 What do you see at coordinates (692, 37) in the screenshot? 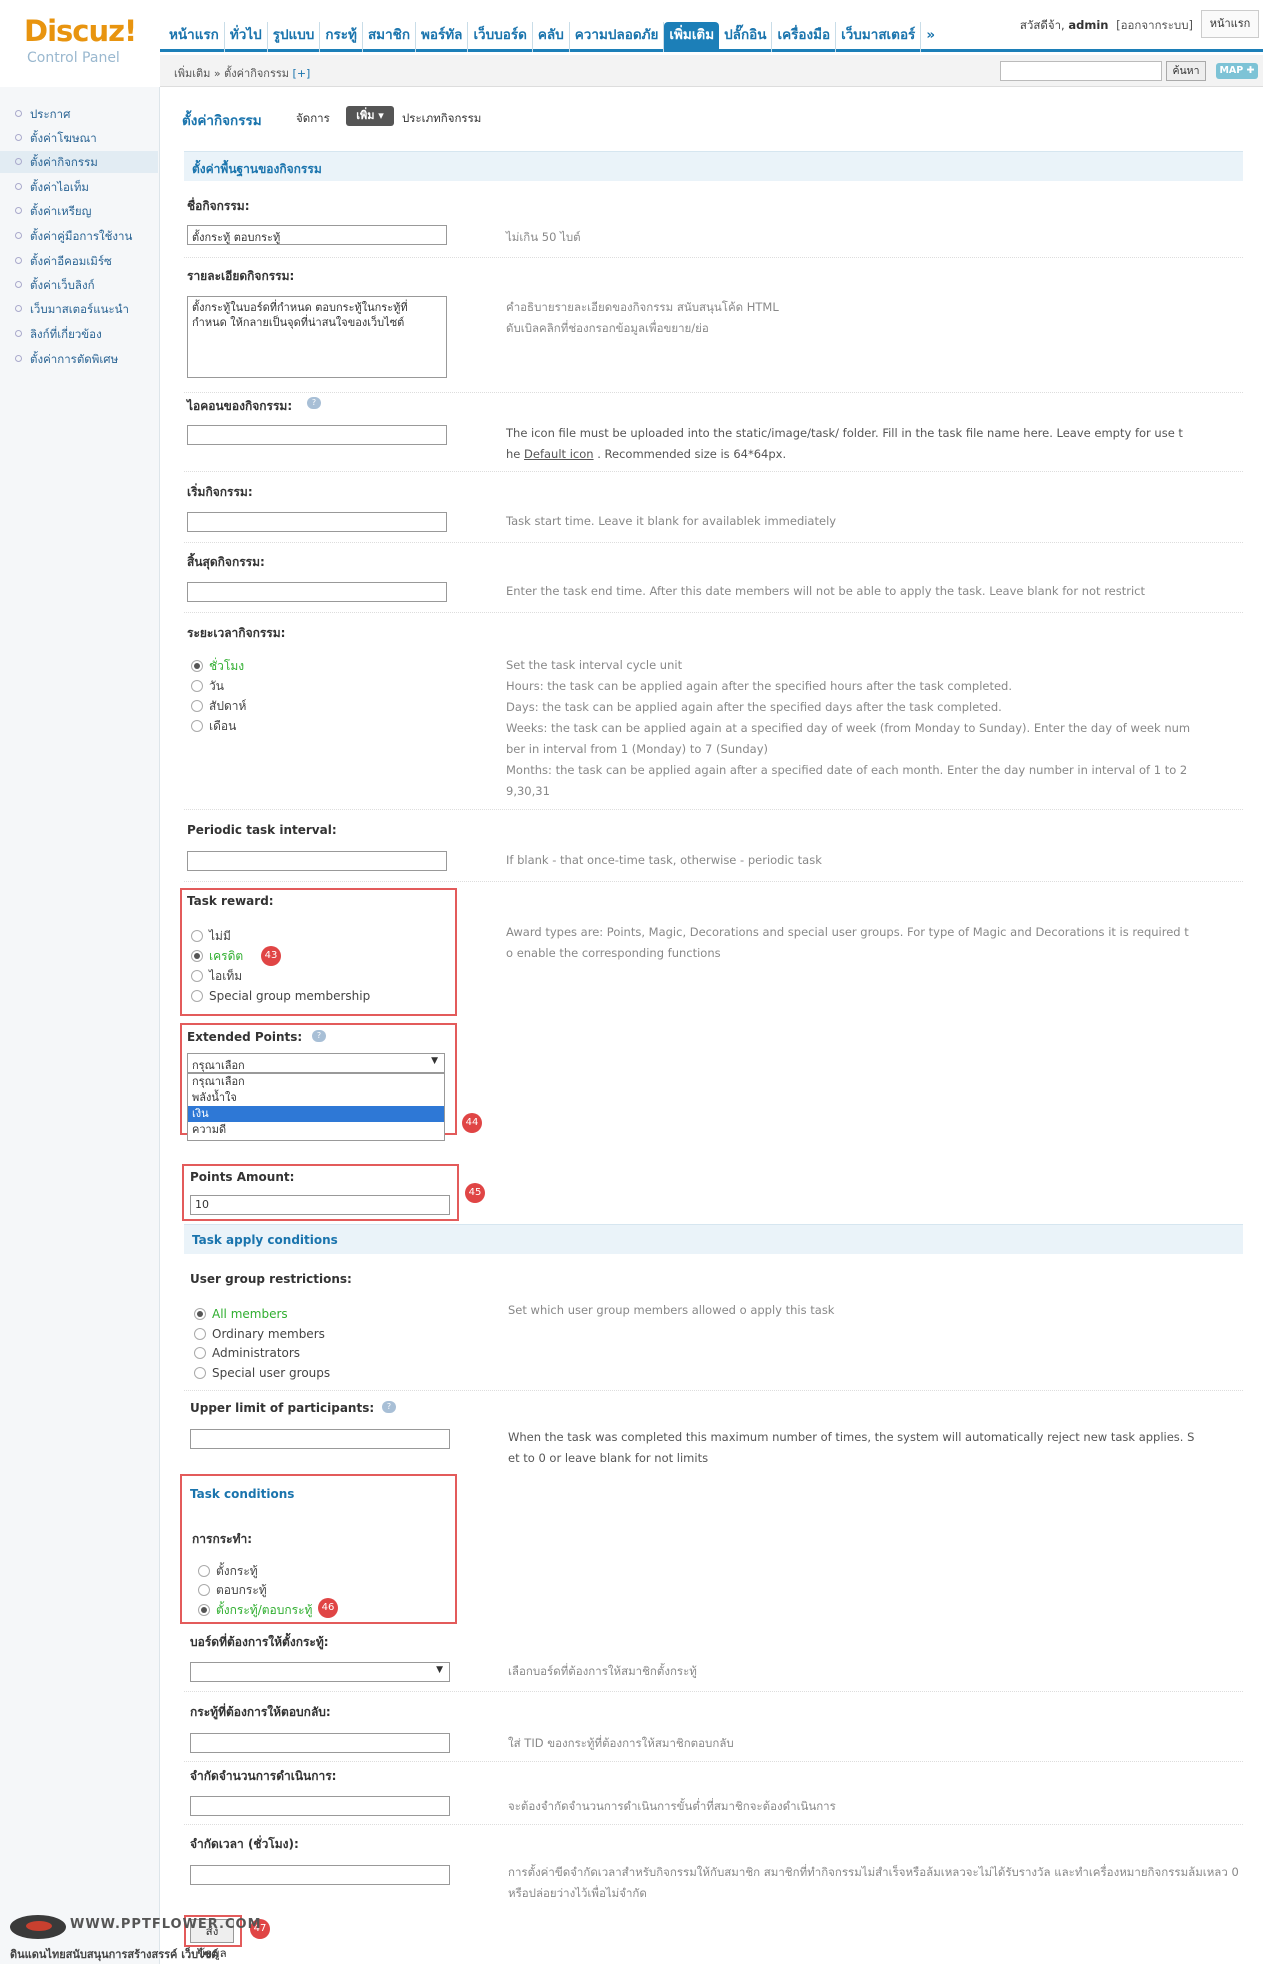
I see `nav-extended: เพิ่มเติม` at bounding box center [692, 37].